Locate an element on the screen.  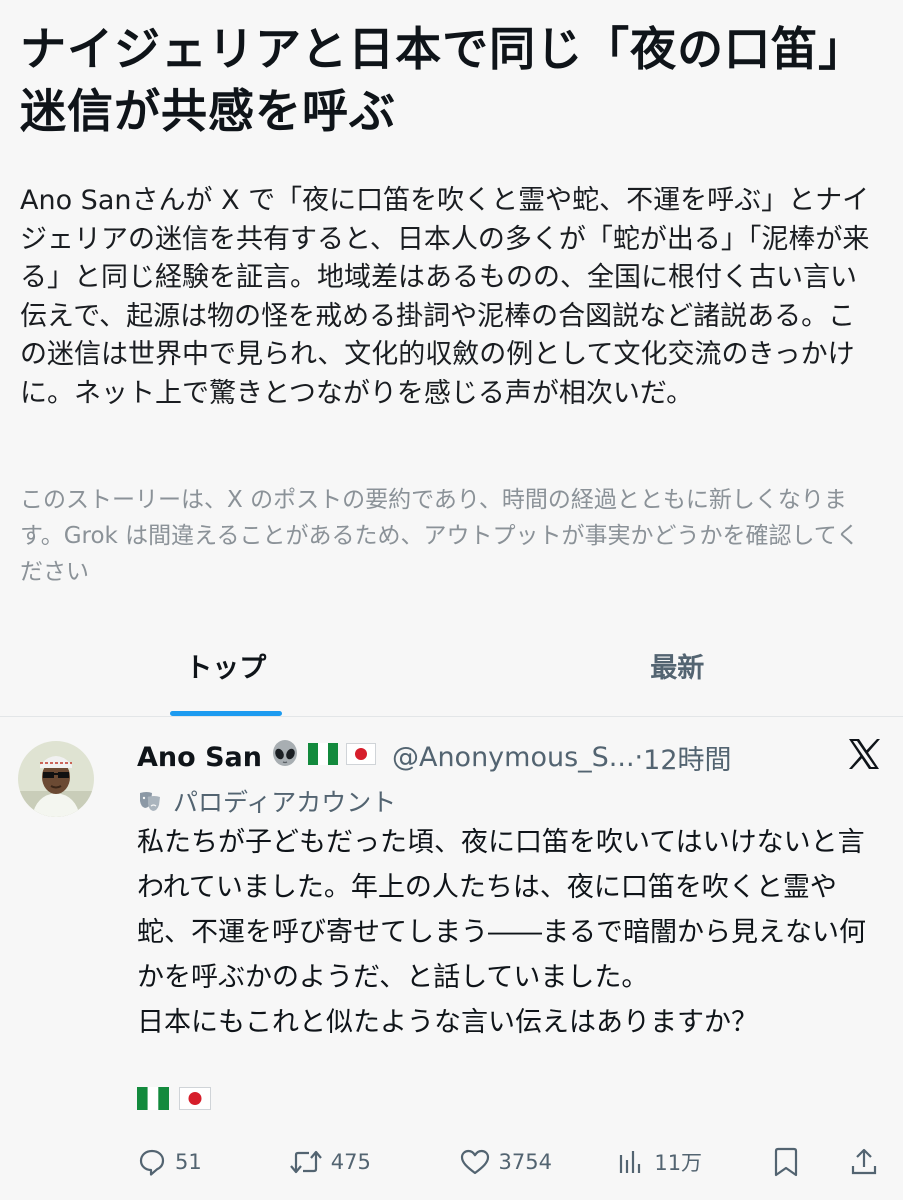
author-name: Ano San is located at coordinates (199, 757).